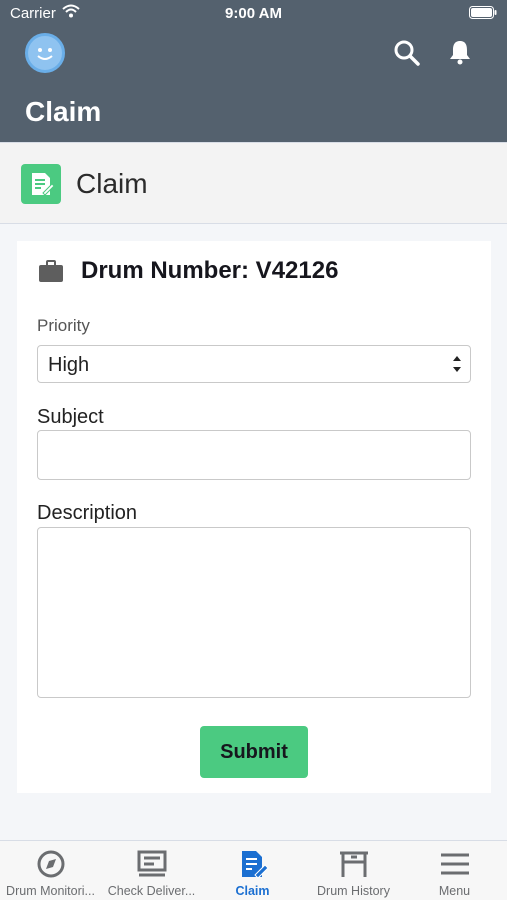 The width and height of the screenshot is (507, 900). Describe the element at coordinates (457, 364) in the screenshot. I see `select-arrows-icon` at that location.